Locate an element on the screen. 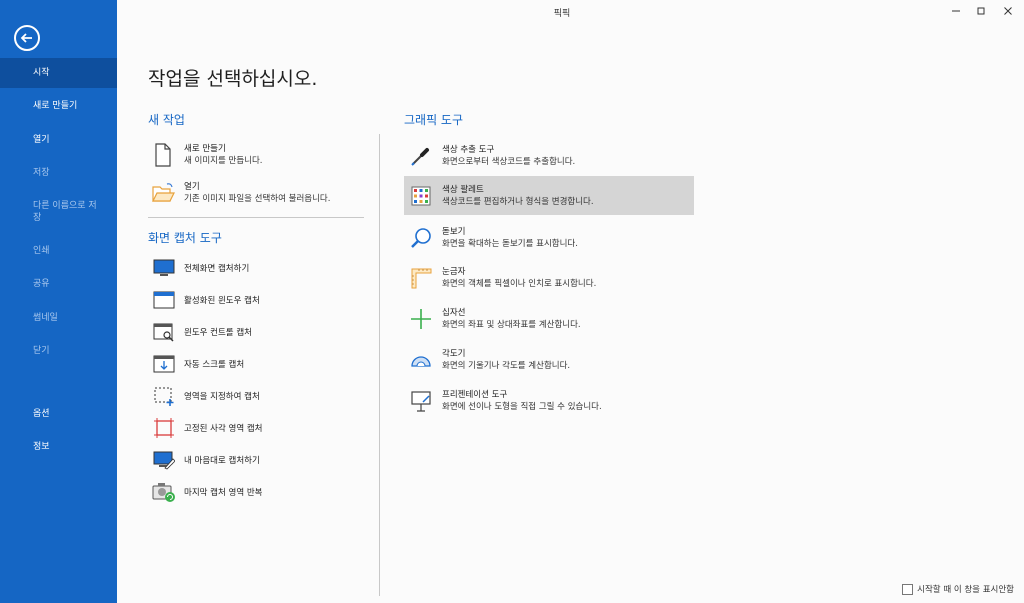  title-bar: 픽픽 is located at coordinates (570, 12).